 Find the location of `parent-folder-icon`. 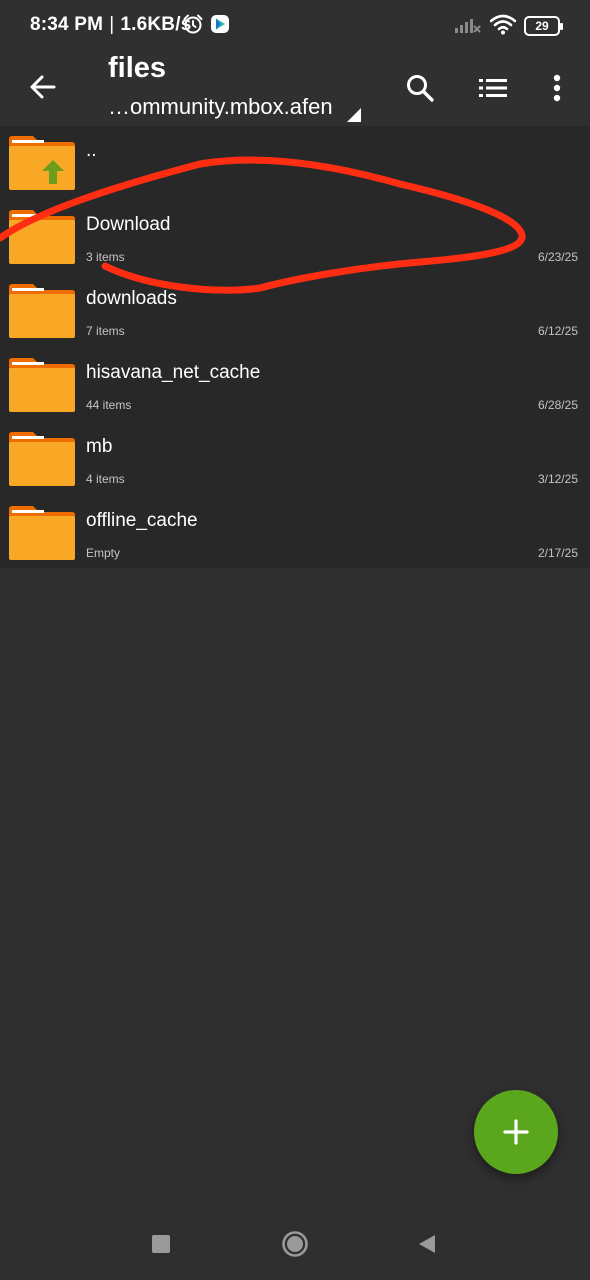

parent-folder-icon is located at coordinates (42, 163).